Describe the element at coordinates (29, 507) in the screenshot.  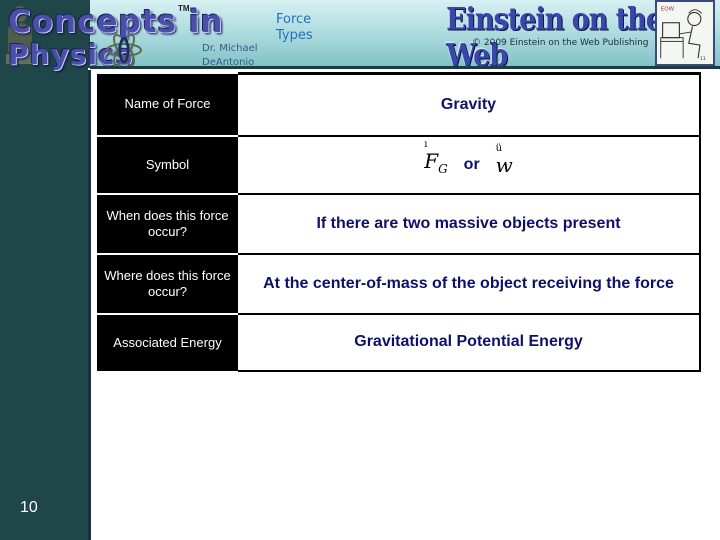
I see `page-number: 10` at that location.